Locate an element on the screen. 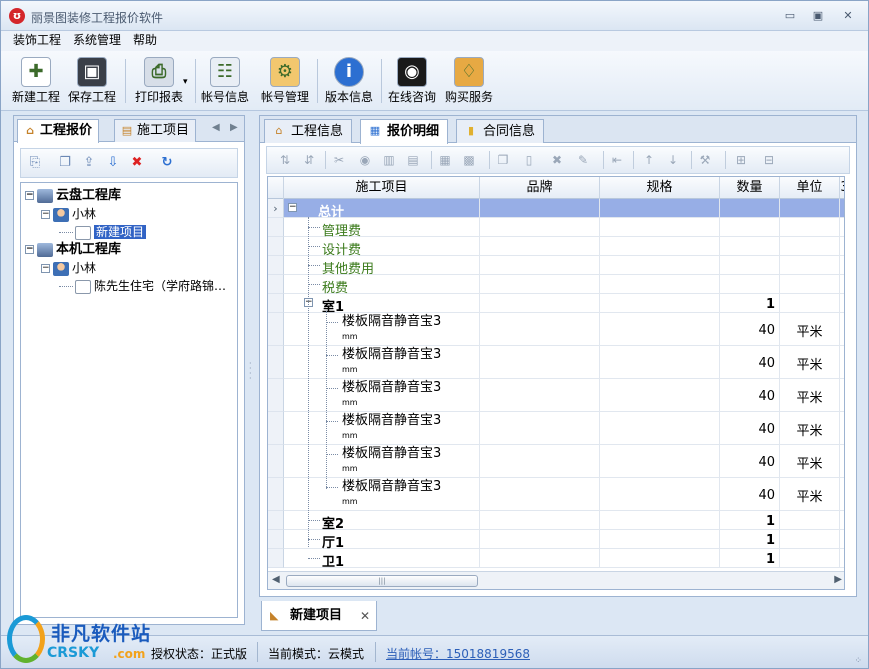  scroll-thumb: ||| is located at coordinates (382, 581).